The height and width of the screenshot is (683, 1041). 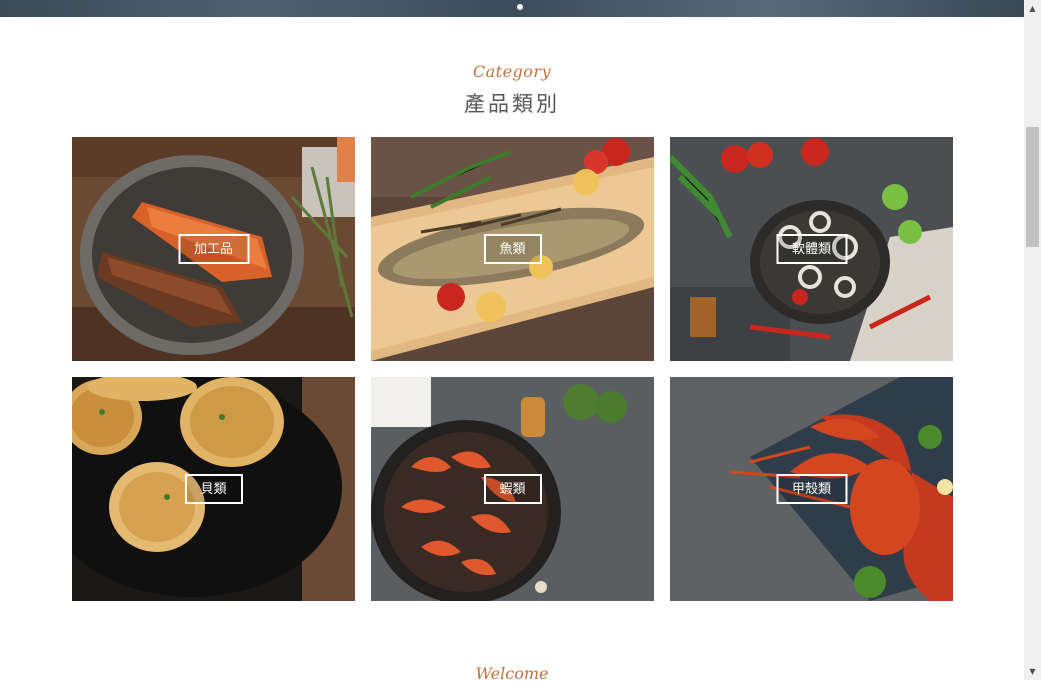 I want to click on category-card-shrimp: 蝦類, so click(x=512, y=489).